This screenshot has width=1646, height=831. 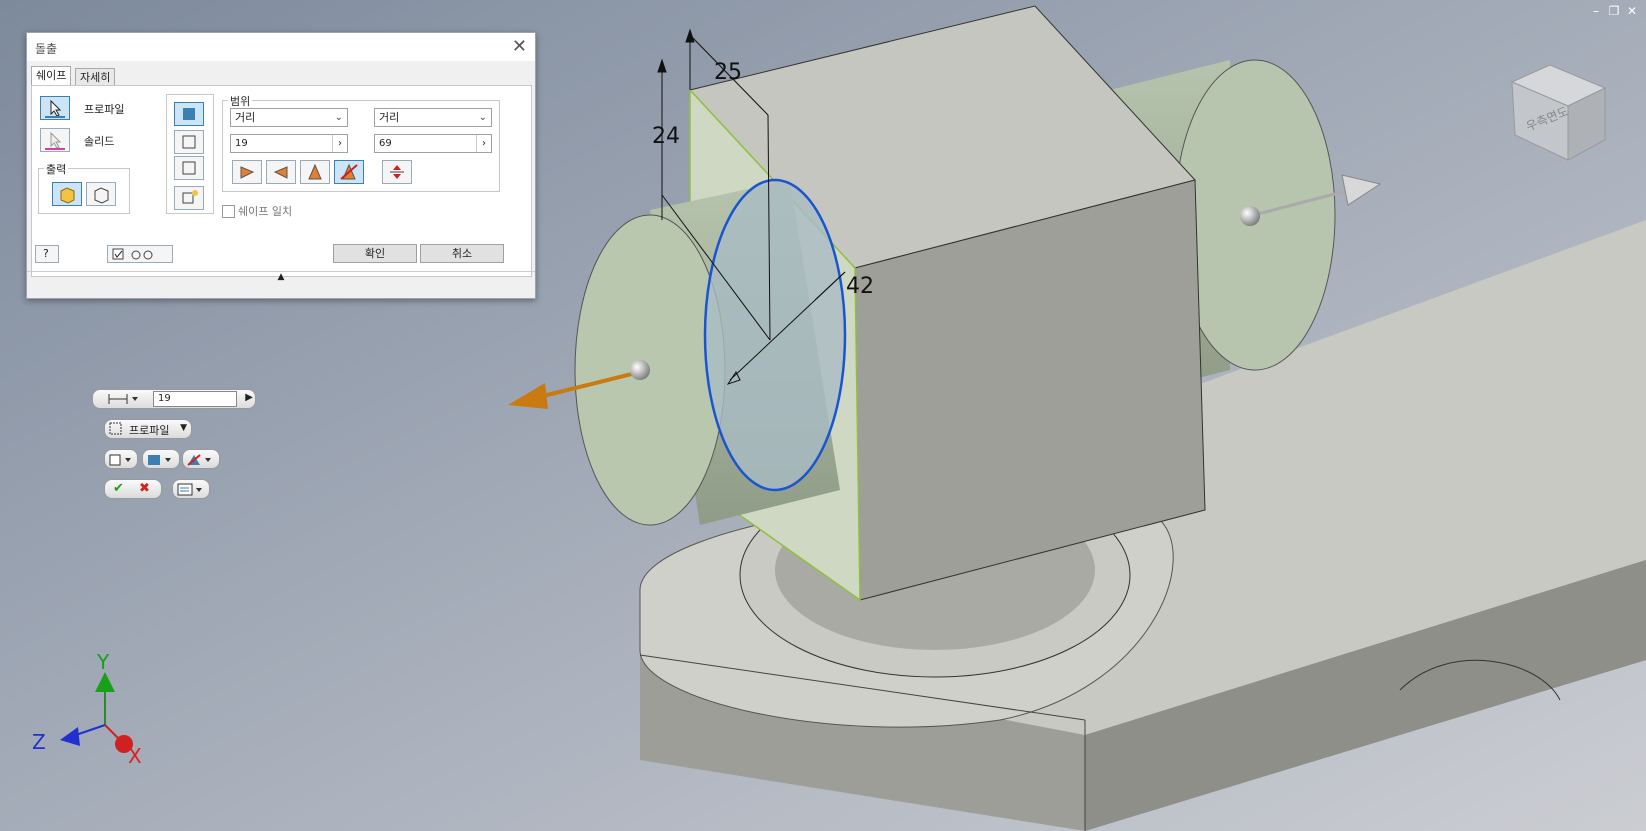 I want to click on cut-button, so click(x=189, y=142).